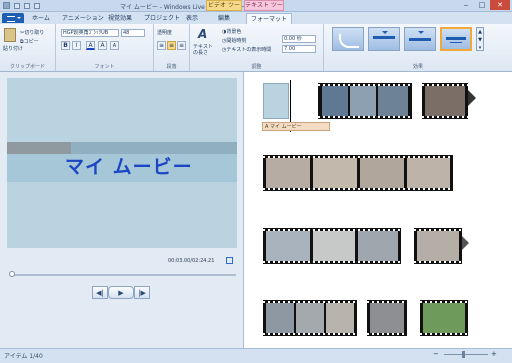  What do you see at coordinates (41, 18) in the screenshot?
I see `tab-home: ホーム` at bounding box center [41, 18].